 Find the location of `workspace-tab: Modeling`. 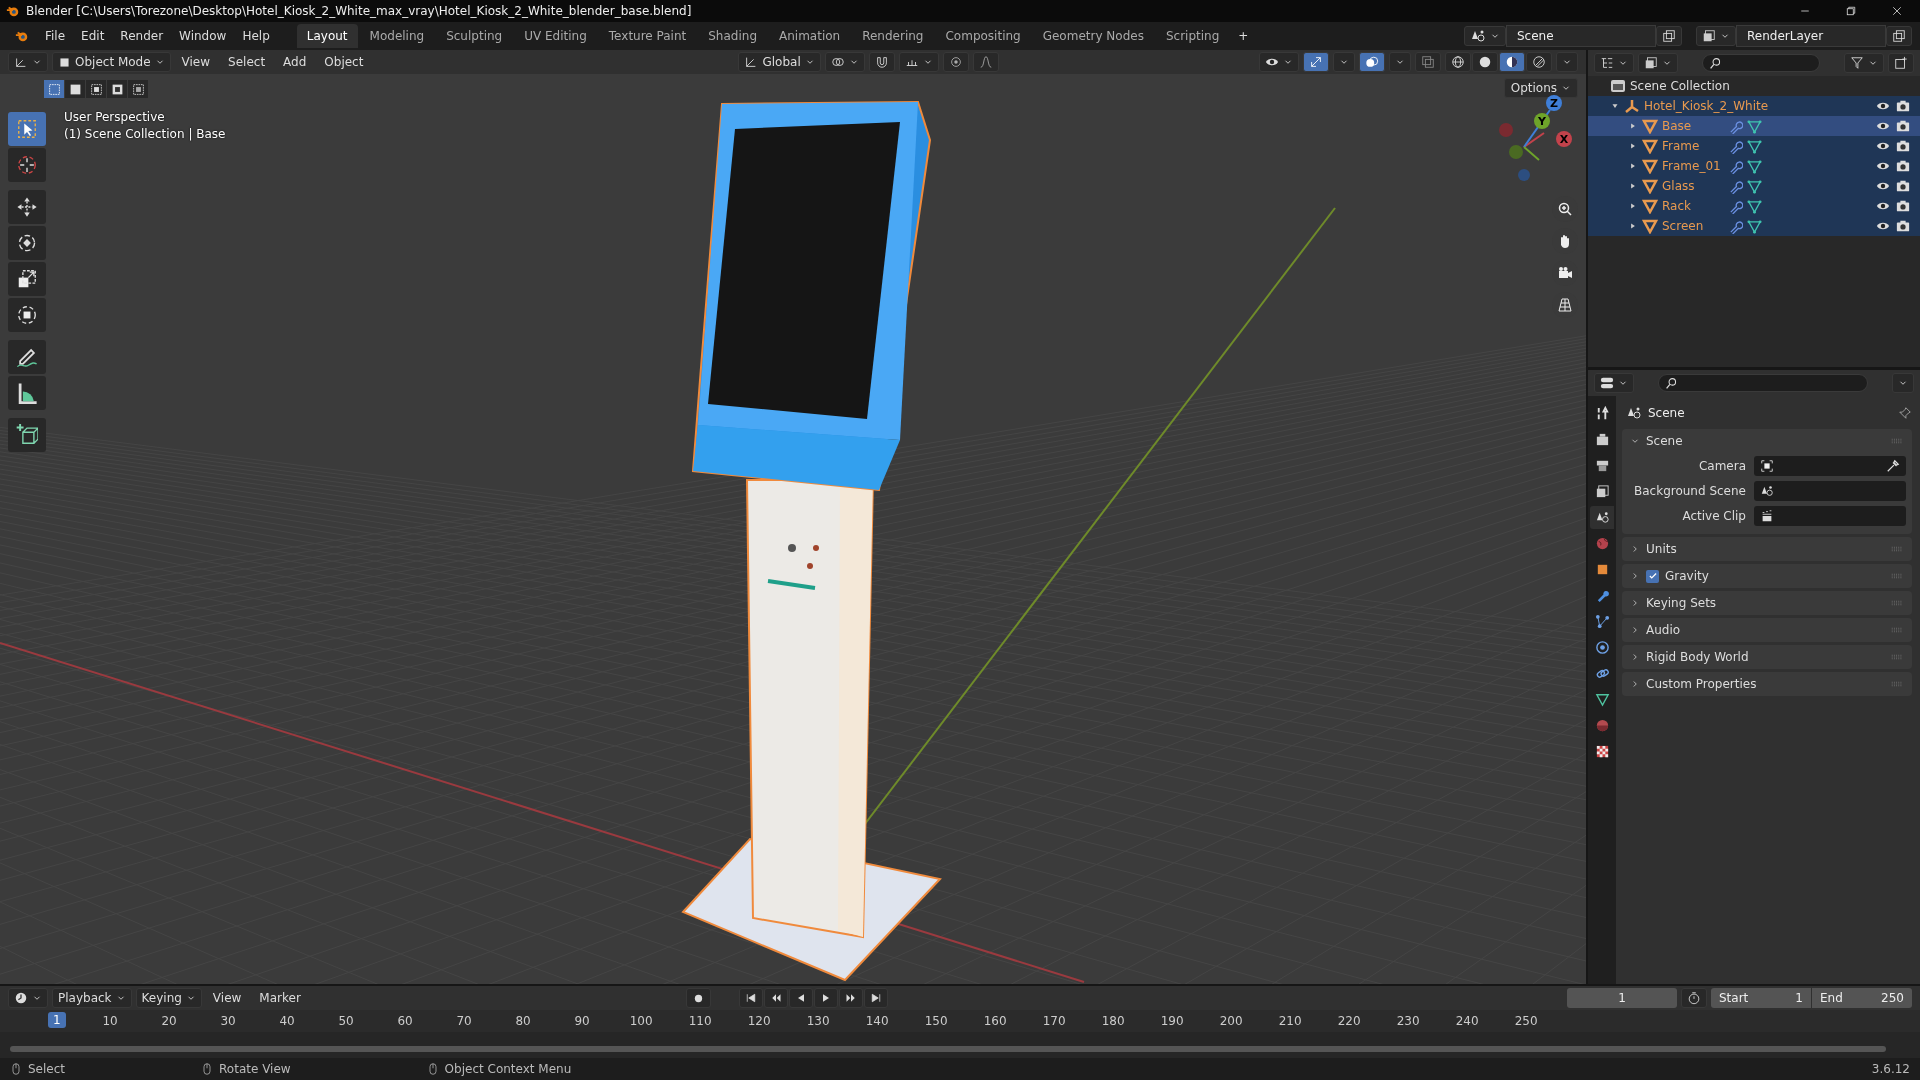

workspace-tab: Modeling is located at coordinates (397, 36).